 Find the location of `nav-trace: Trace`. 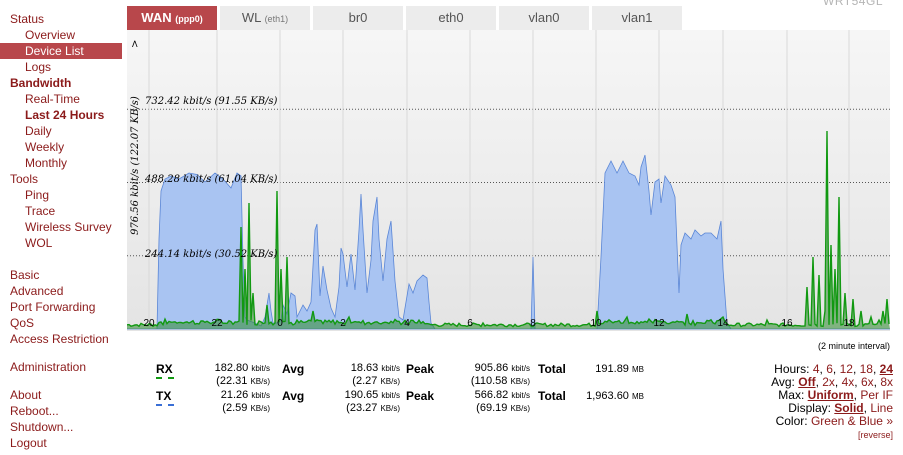

nav-trace: Trace is located at coordinates (61, 211).